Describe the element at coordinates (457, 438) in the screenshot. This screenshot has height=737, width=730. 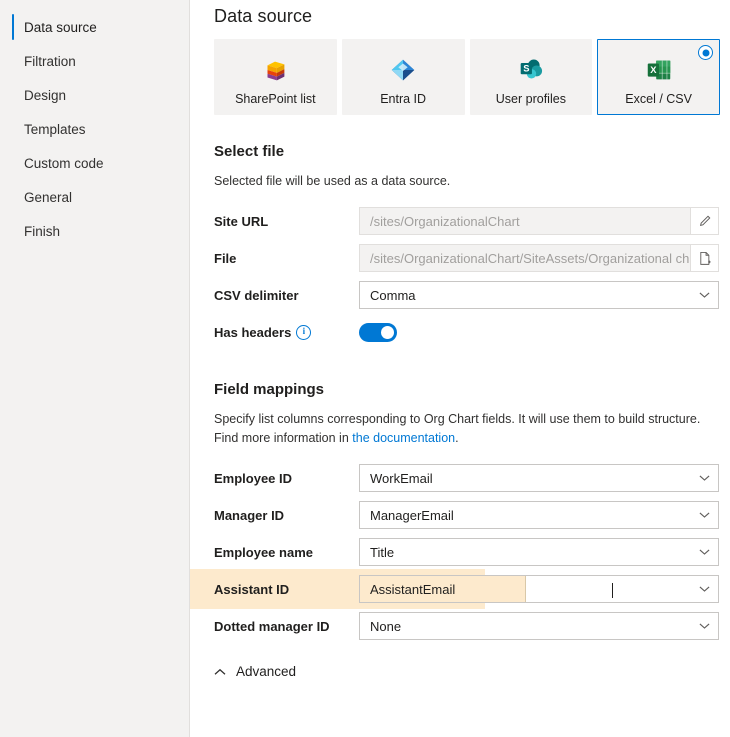
I see `field-mappings-description-part2: .` at that location.